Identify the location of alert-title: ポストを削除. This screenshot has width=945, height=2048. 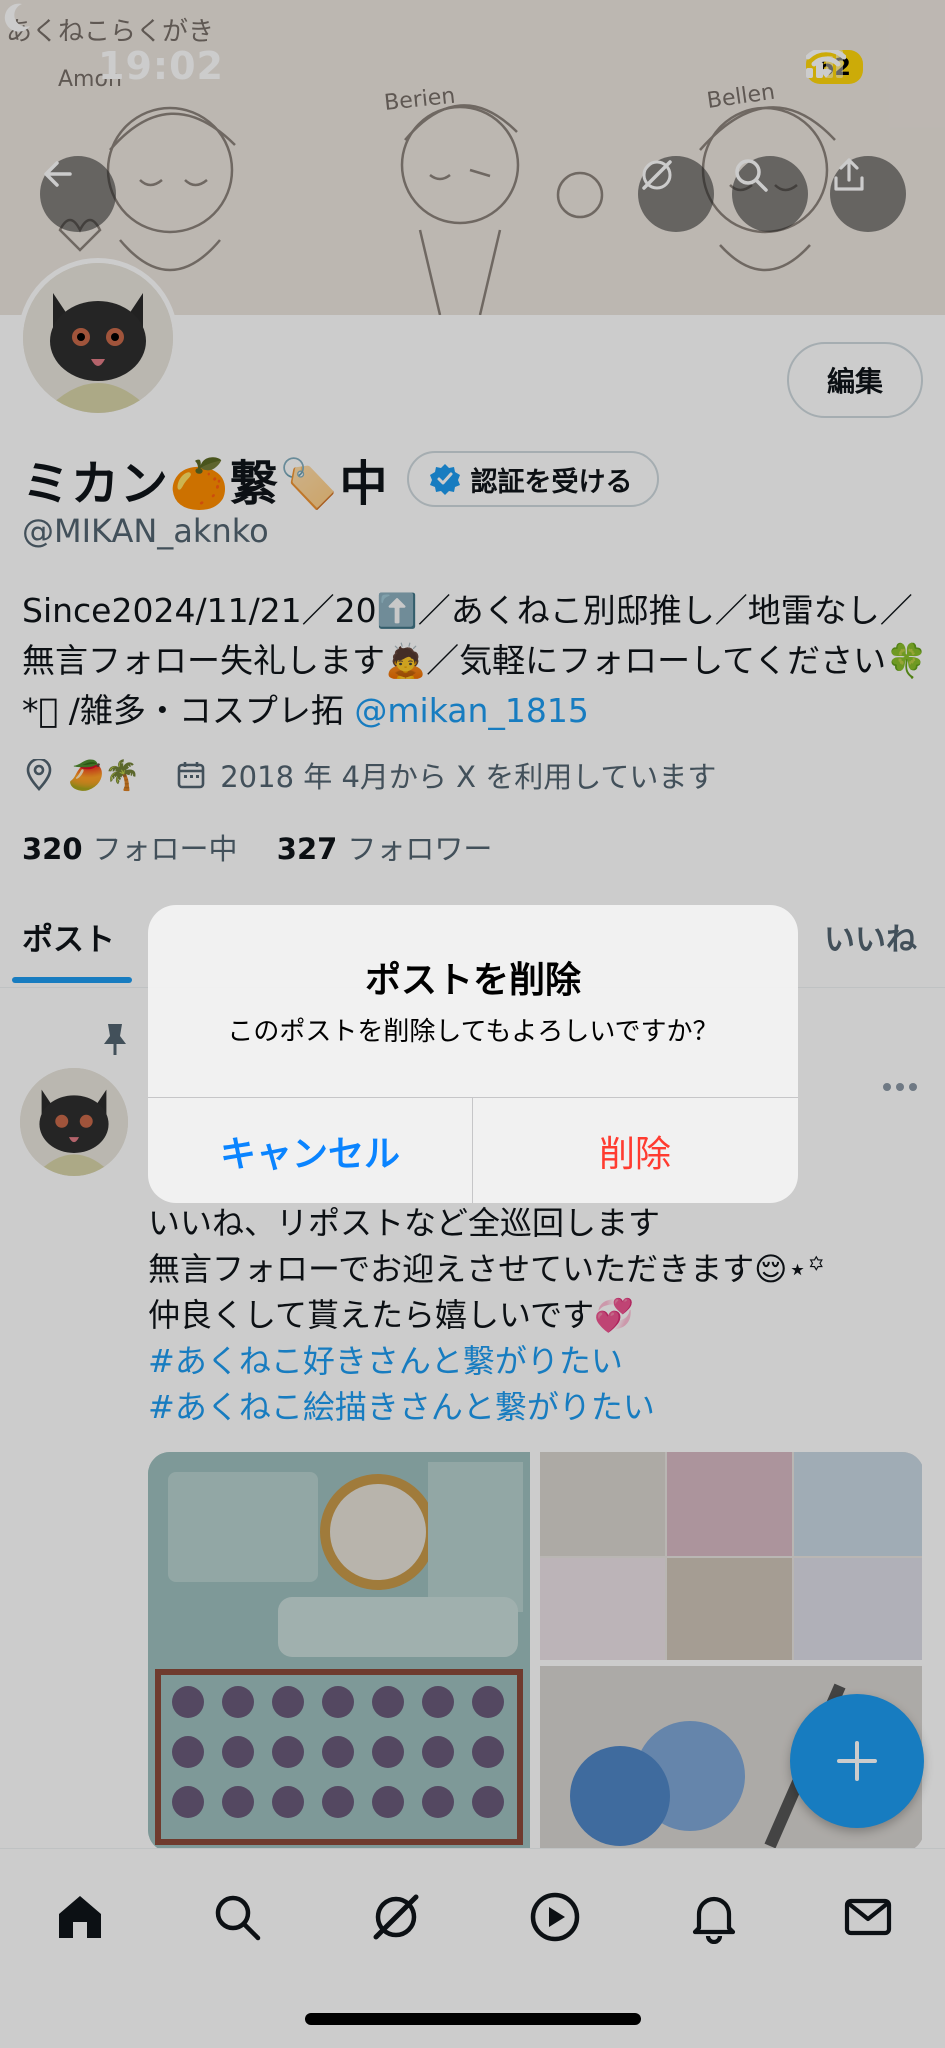
(472, 980).